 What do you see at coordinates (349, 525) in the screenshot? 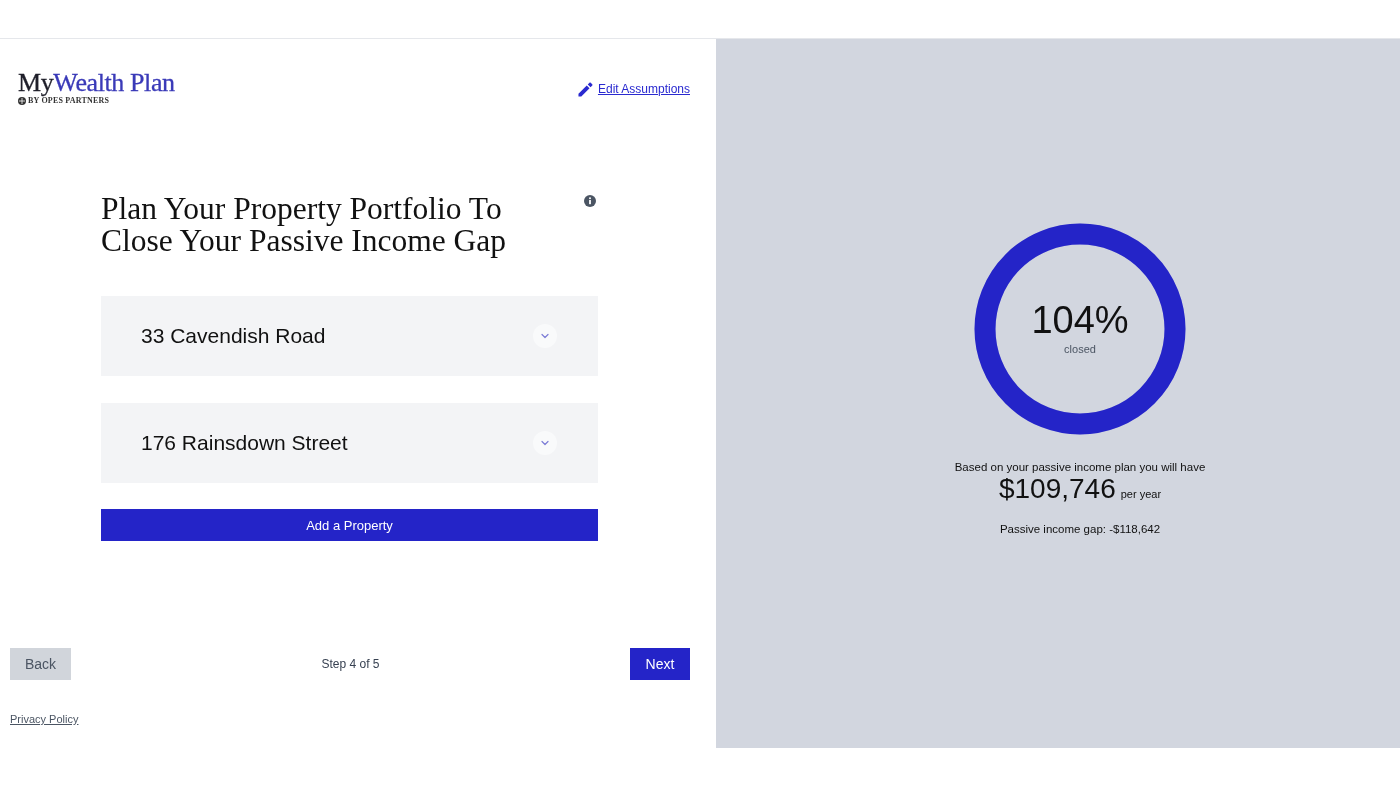
I see `add-property-button: Add a Property` at bounding box center [349, 525].